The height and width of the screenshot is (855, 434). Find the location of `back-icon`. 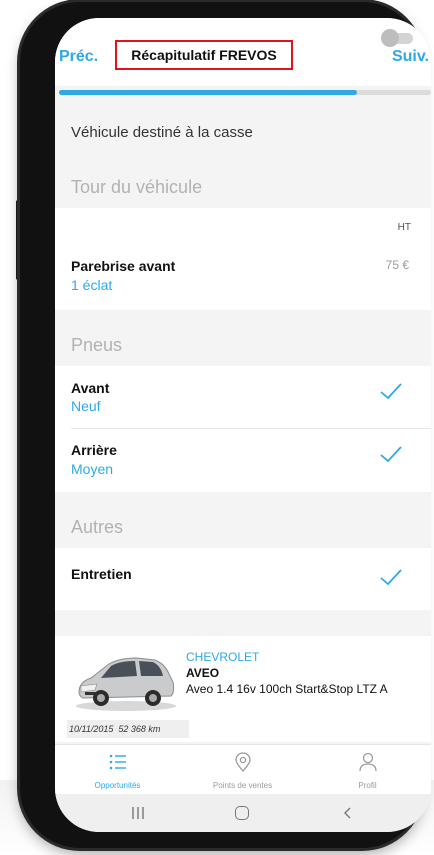

back-icon is located at coordinates (348, 813).